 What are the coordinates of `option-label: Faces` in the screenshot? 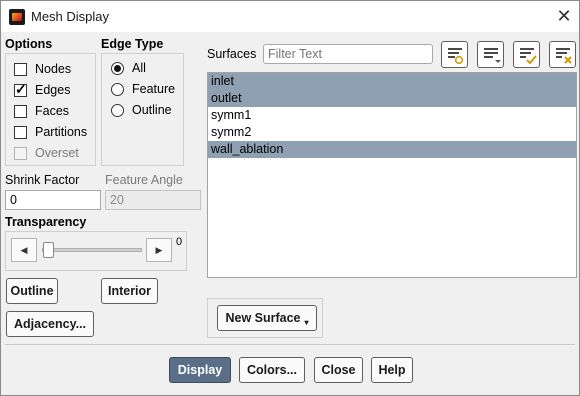 It's located at (52, 111).